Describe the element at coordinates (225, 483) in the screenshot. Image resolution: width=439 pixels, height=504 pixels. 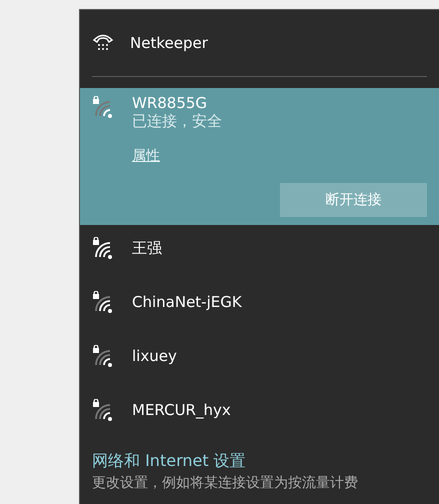
I see `settings-description: 更改设置，例如将某连接设置为按流量计费` at that location.